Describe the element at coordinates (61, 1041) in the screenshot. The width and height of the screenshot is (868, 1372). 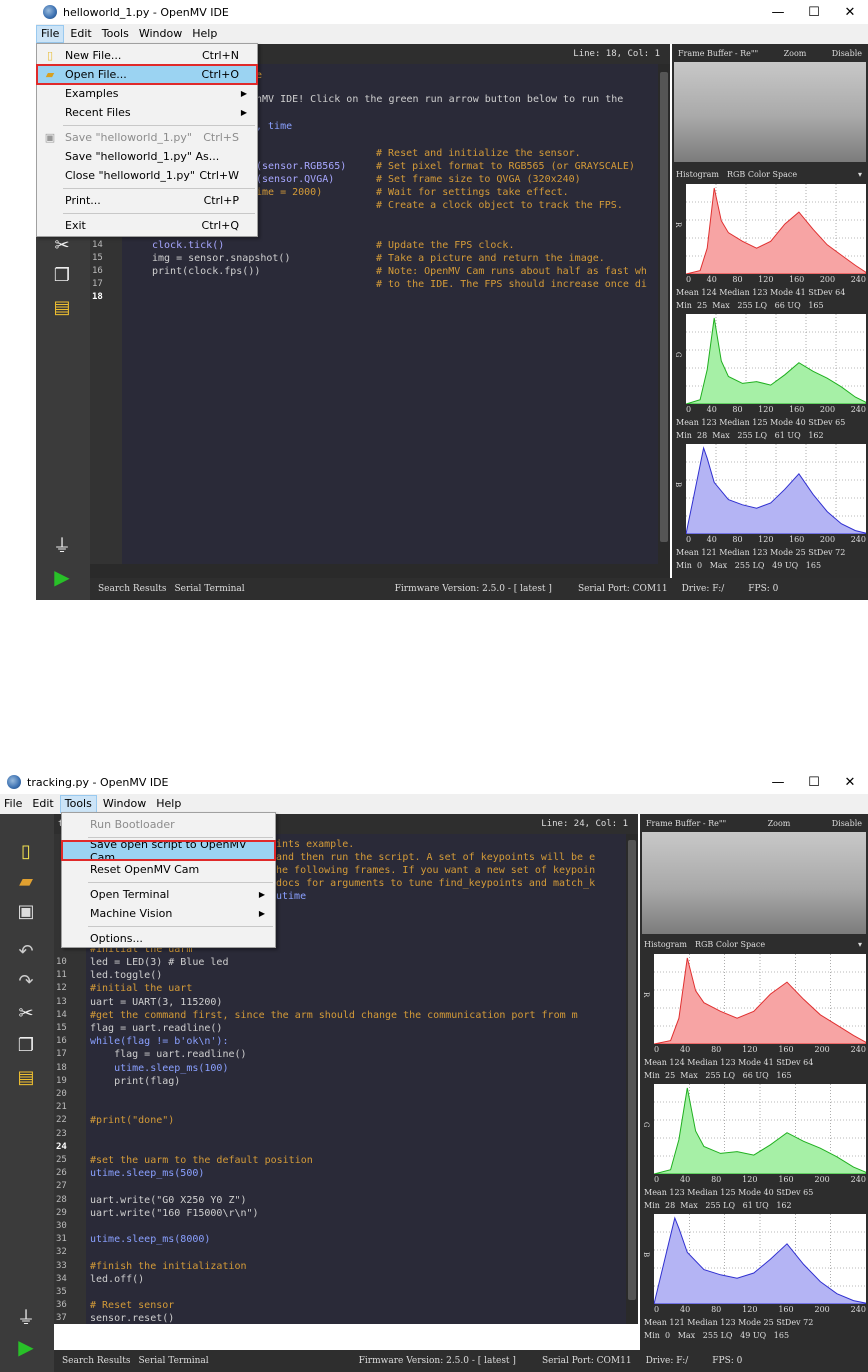
I see `line-number: 16` at that location.